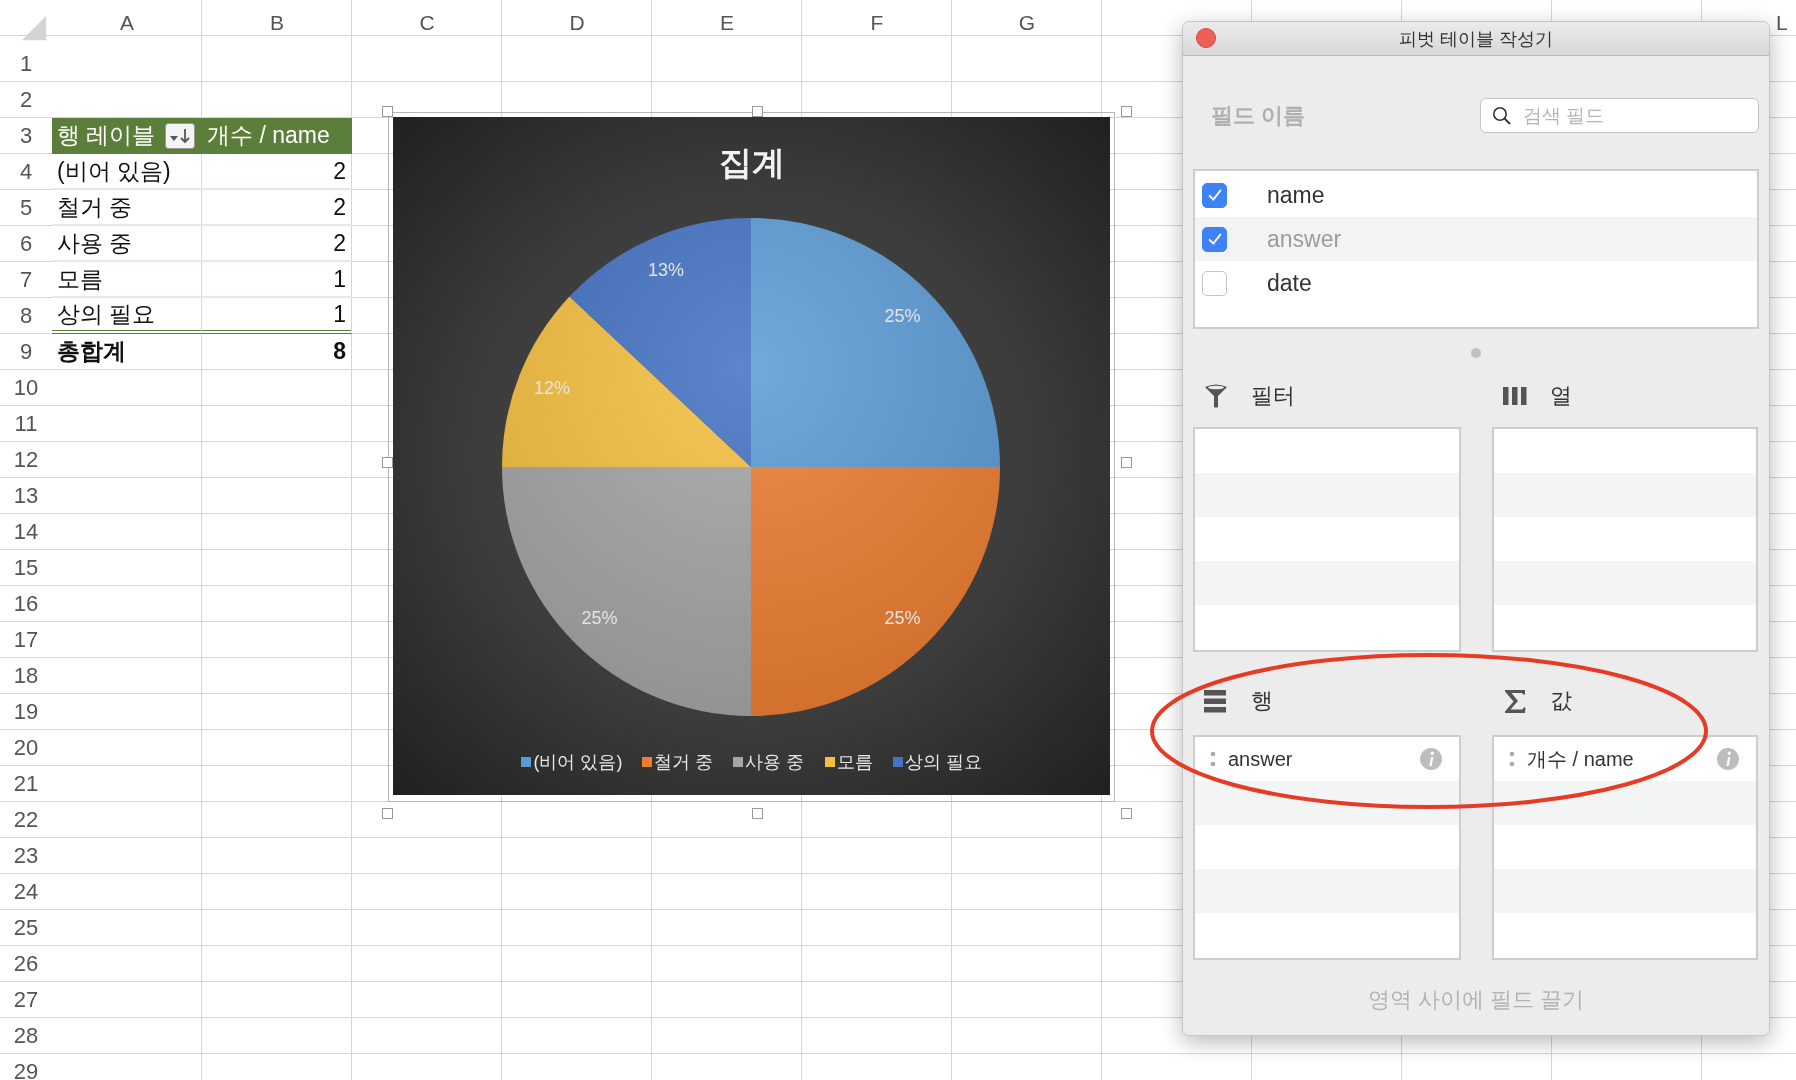 The height and width of the screenshot is (1080, 1796). What do you see at coordinates (1296, 195) in the screenshot?
I see `field-name: name` at bounding box center [1296, 195].